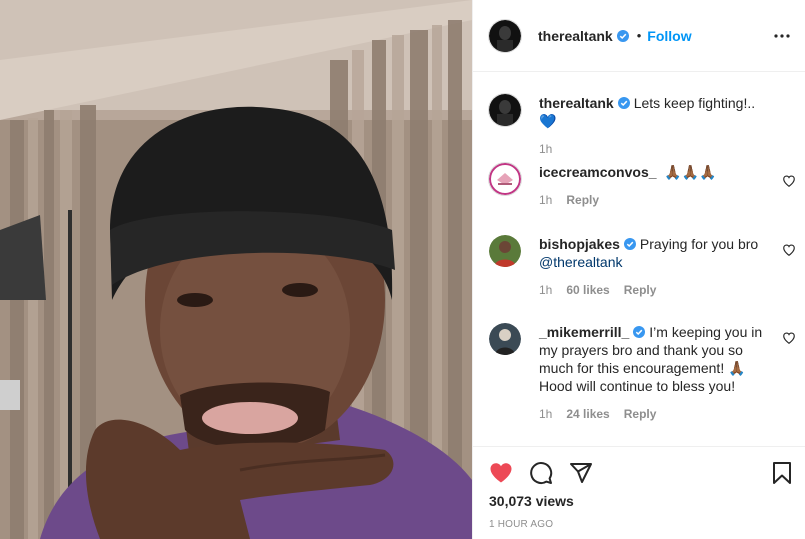 This screenshot has height=539, width=805. What do you see at coordinates (501, 473) in the screenshot?
I see `heart-icon` at bounding box center [501, 473].